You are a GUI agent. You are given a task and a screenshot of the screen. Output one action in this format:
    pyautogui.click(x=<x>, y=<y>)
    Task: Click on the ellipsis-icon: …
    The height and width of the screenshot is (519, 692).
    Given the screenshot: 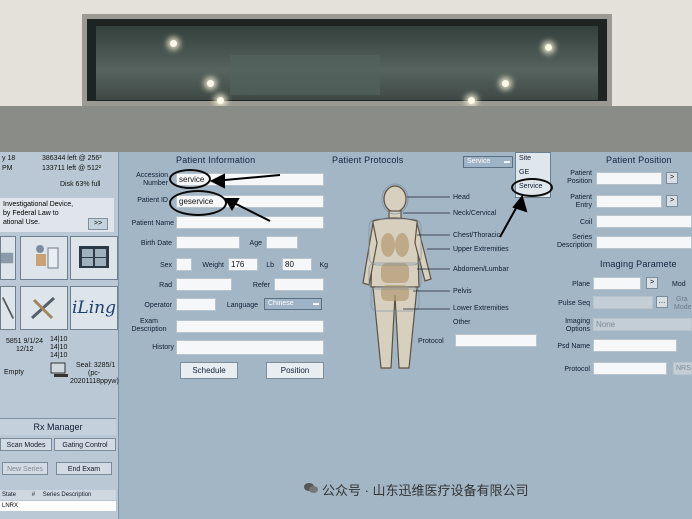 What is the action you would take?
    pyautogui.click(x=662, y=301)
    